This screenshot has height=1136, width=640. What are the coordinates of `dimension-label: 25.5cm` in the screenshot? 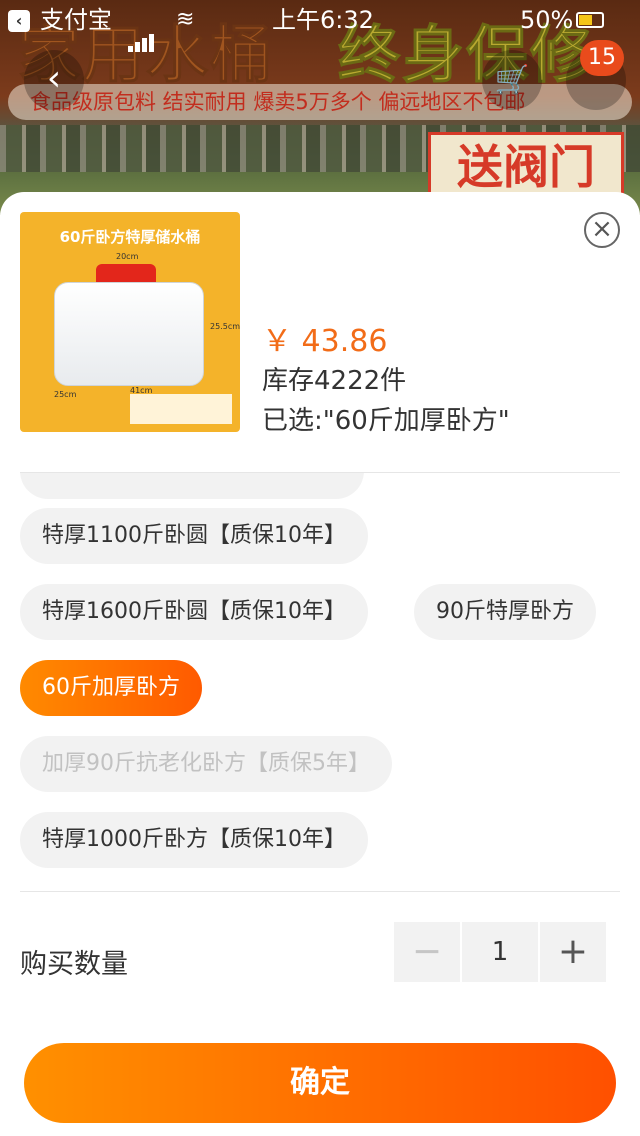 It's located at (225, 326).